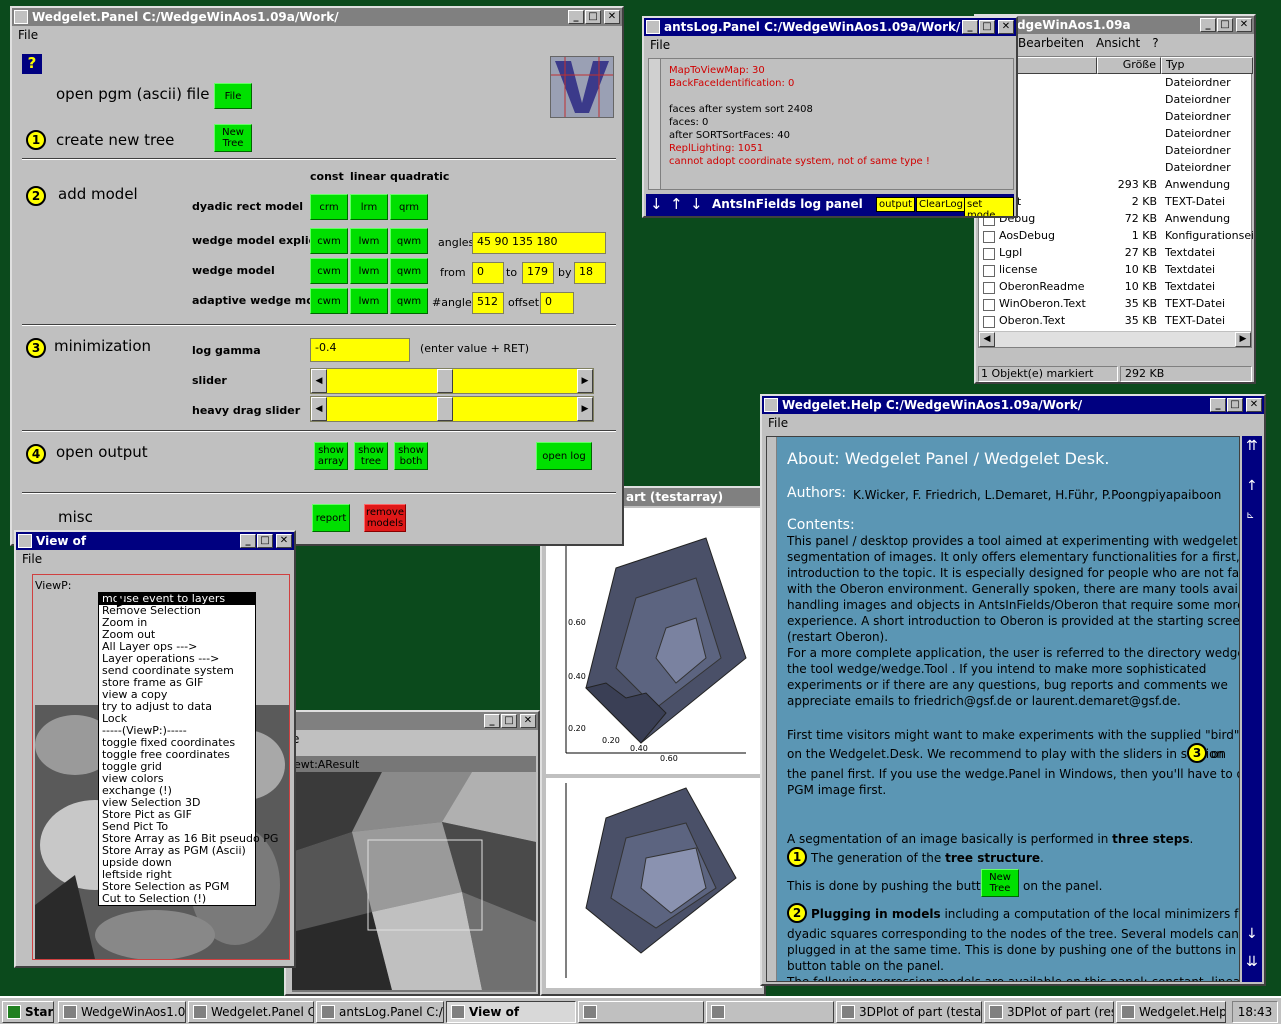  Describe the element at coordinates (1250, 515) in the screenshot. I see `bookmark-icon: ⊾` at that location.